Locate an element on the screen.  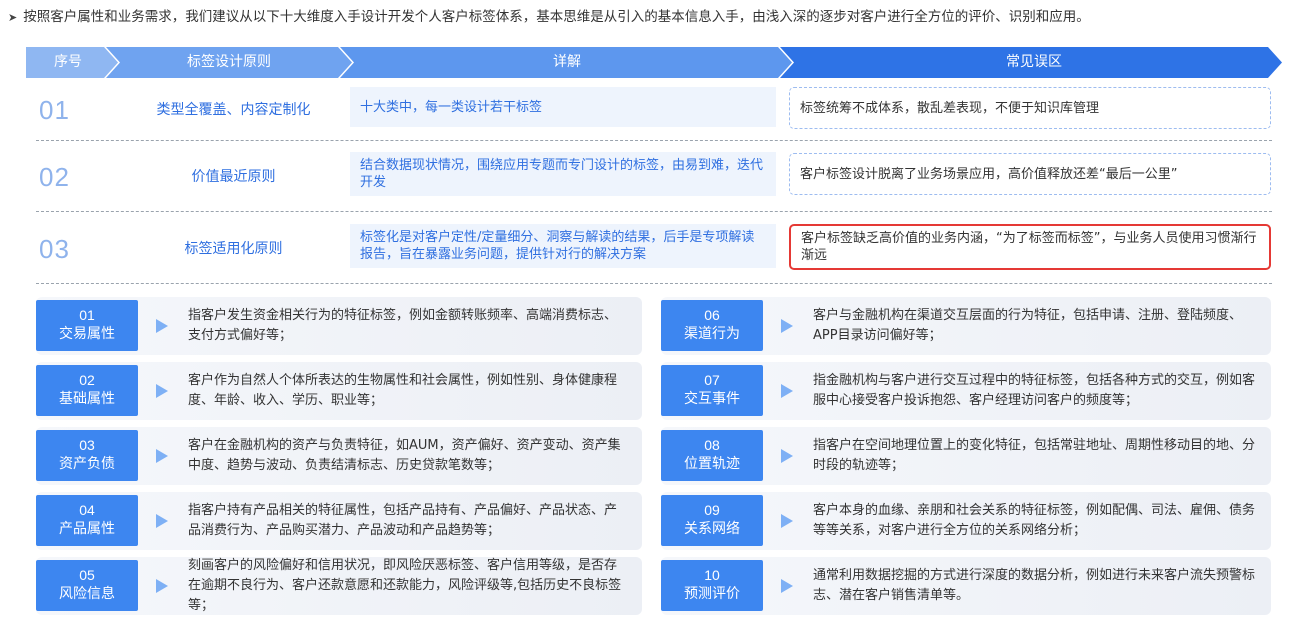
dimension-number: 02 is located at coordinates (87, 380).